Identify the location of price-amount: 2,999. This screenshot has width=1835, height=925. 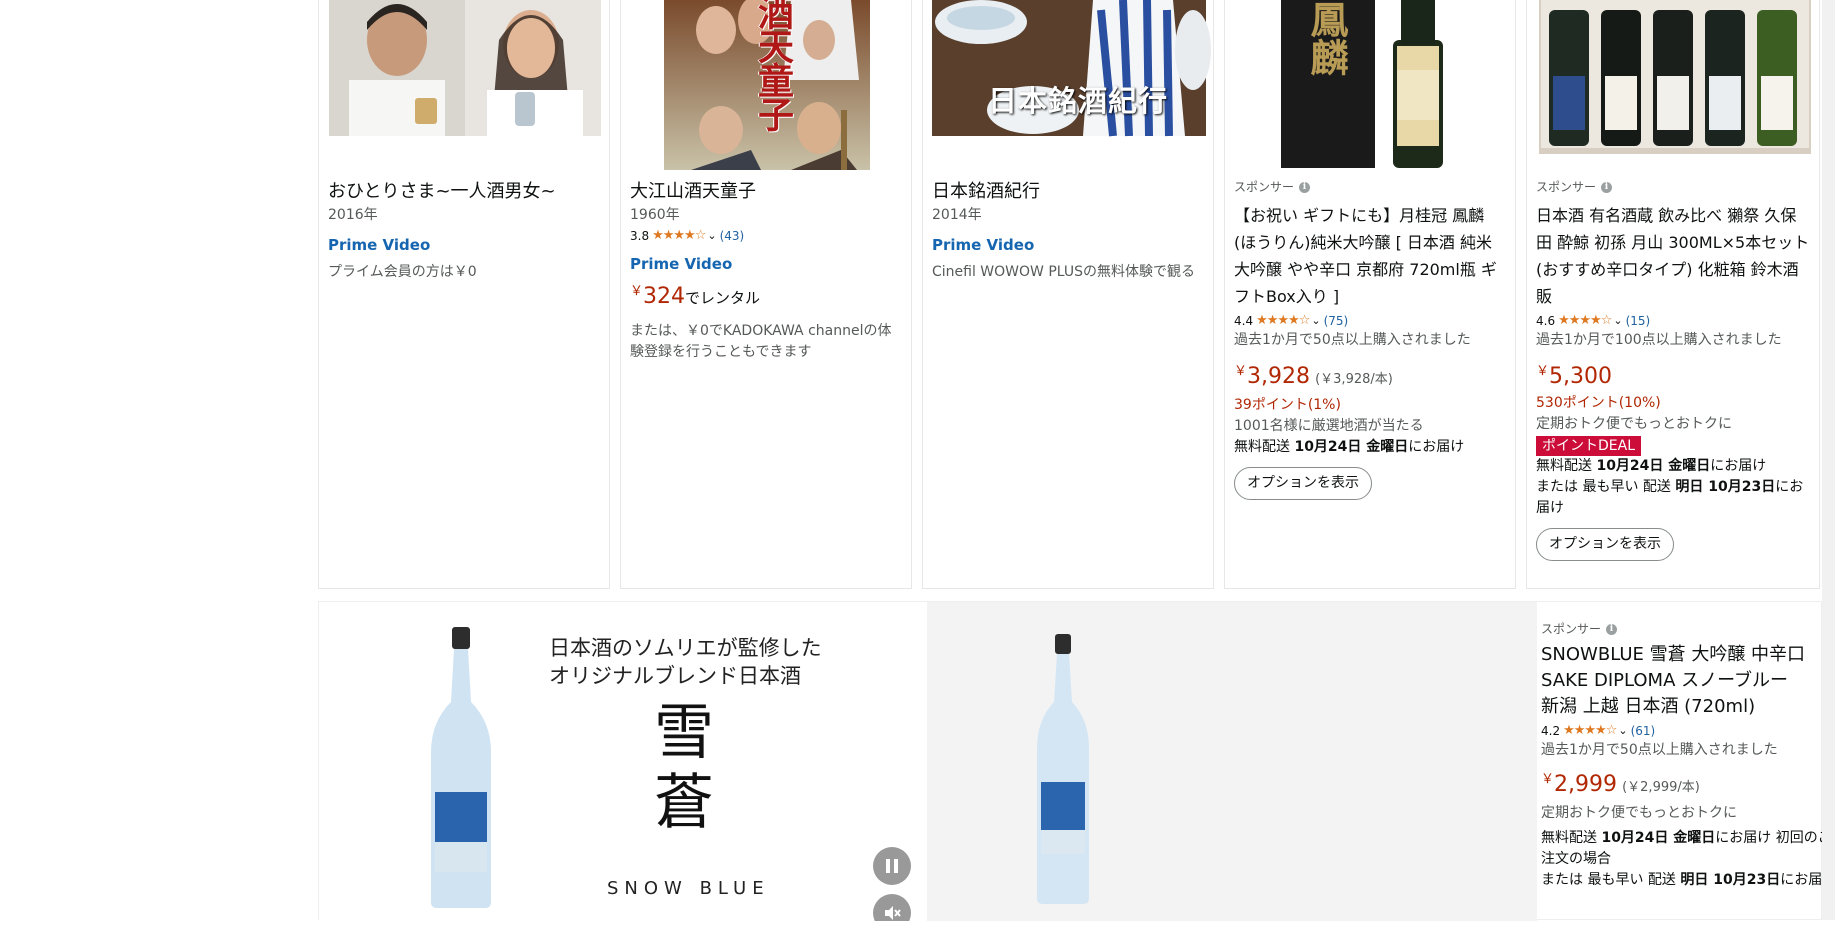
(1585, 784).